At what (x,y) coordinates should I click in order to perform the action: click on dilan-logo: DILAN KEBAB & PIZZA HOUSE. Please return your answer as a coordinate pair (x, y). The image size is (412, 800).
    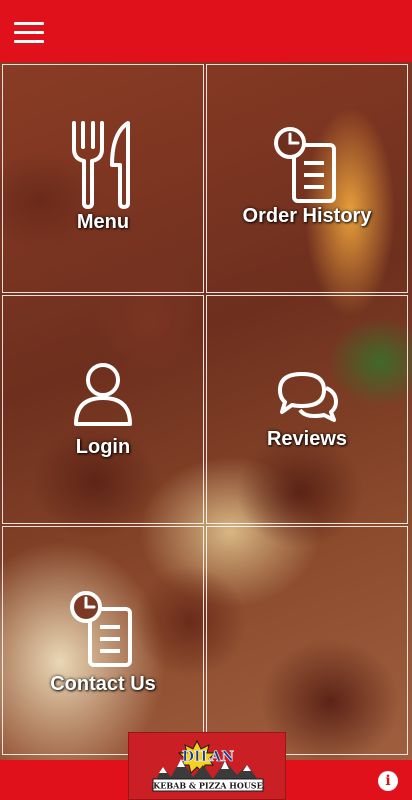
    Looking at the image, I should click on (207, 766).